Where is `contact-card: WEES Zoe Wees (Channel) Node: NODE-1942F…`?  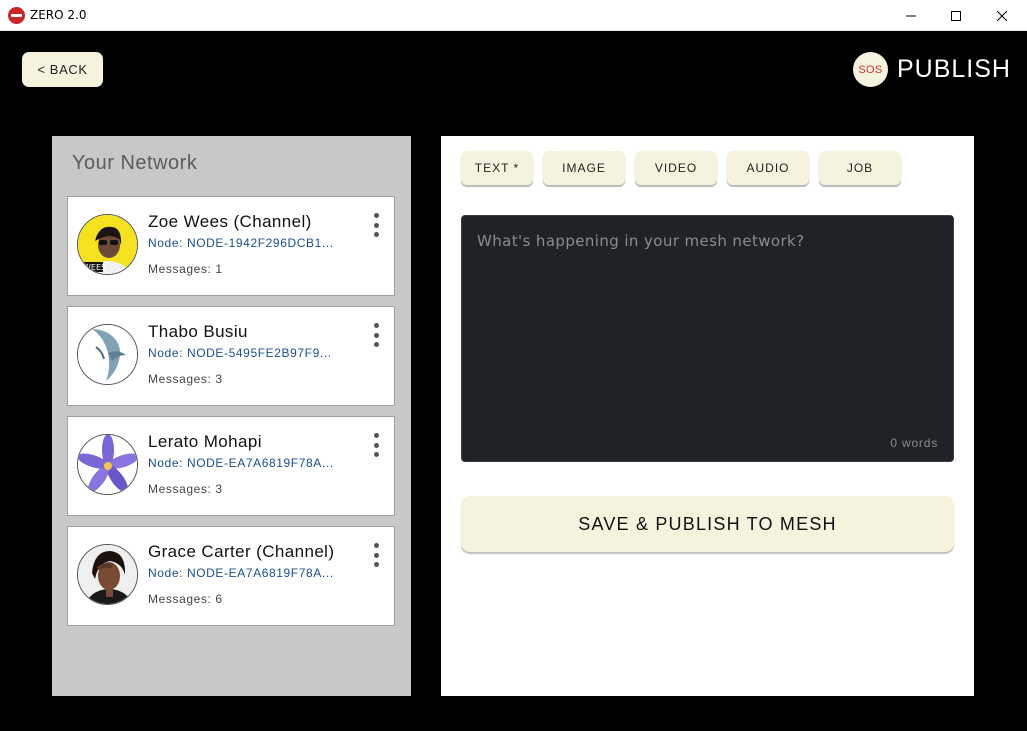
contact-card: WEES Zoe Wees (Channel) Node: NODE-1942F… is located at coordinates (231, 246).